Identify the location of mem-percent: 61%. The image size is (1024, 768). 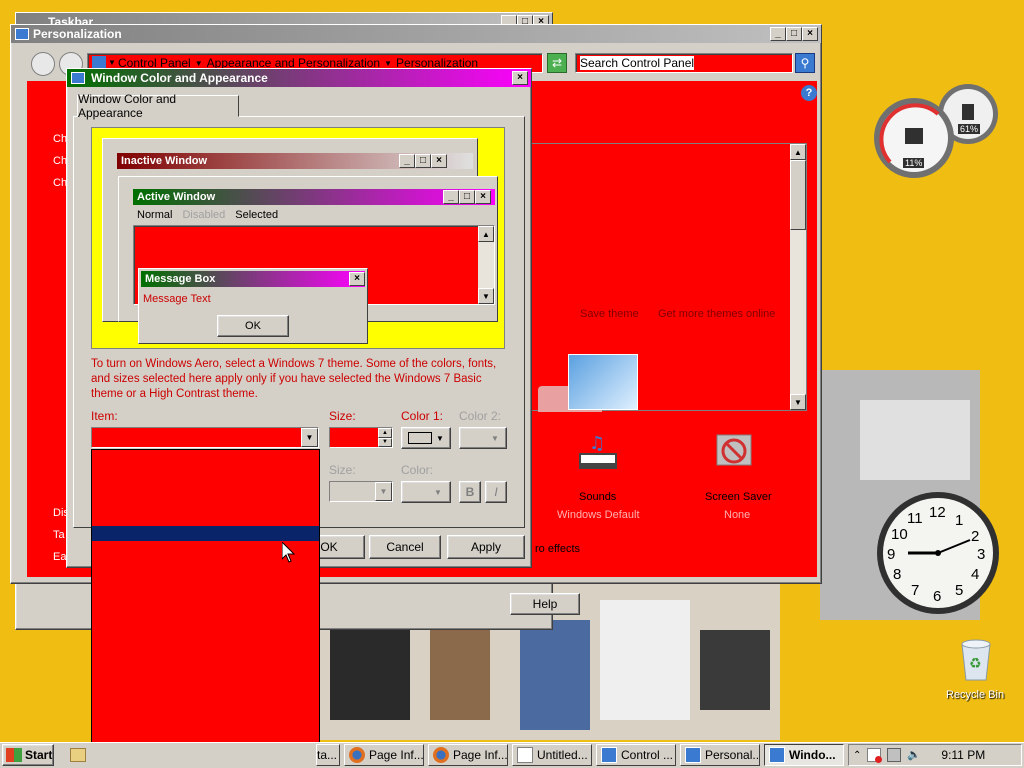
(969, 129).